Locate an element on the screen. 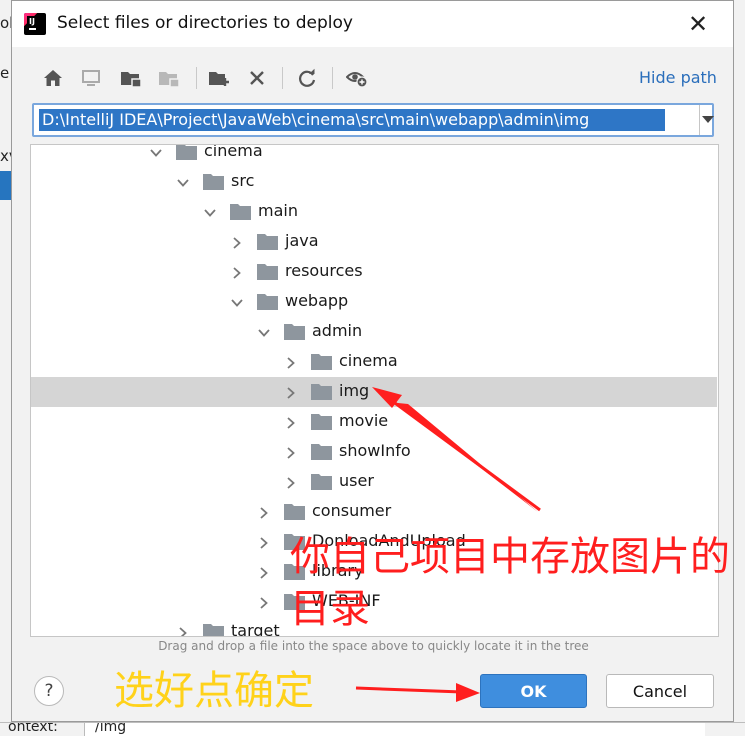  tree-row: showInfo is located at coordinates (374, 452).